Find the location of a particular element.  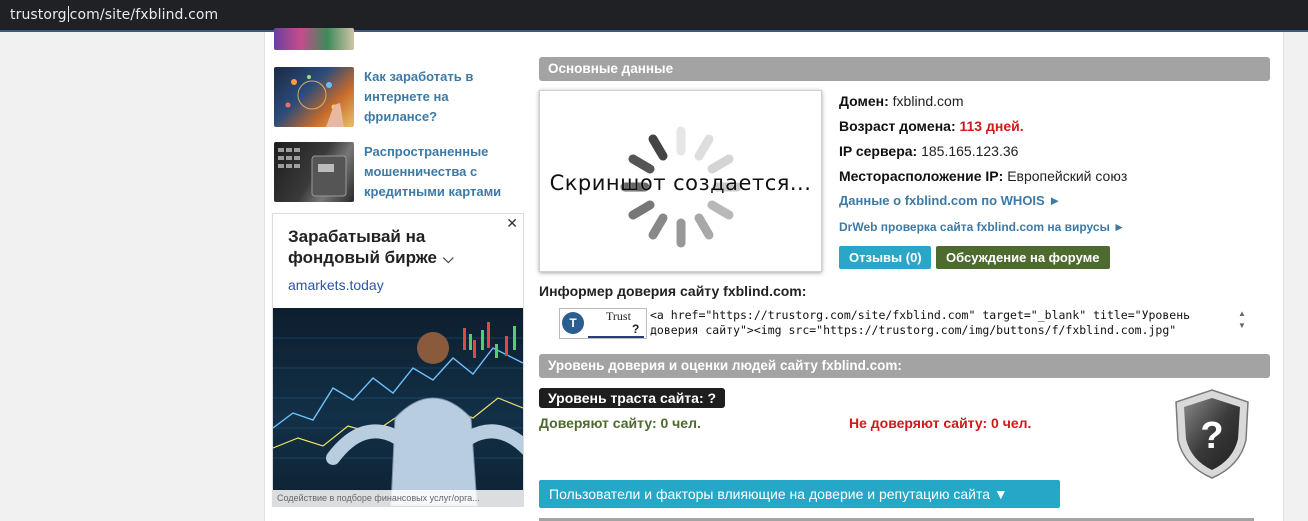

credit-card-image is located at coordinates (312, 172).